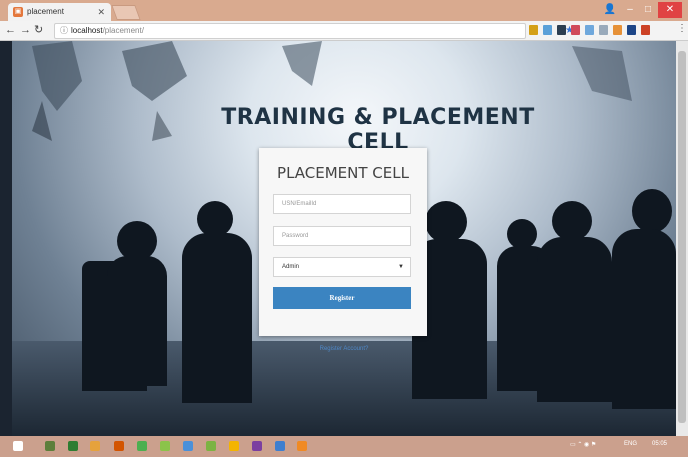 This screenshot has width=688, height=457. Describe the element at coordinates (343, 173) in the screenshot. I see `card-title: PLACEMENT CELL` at that location.